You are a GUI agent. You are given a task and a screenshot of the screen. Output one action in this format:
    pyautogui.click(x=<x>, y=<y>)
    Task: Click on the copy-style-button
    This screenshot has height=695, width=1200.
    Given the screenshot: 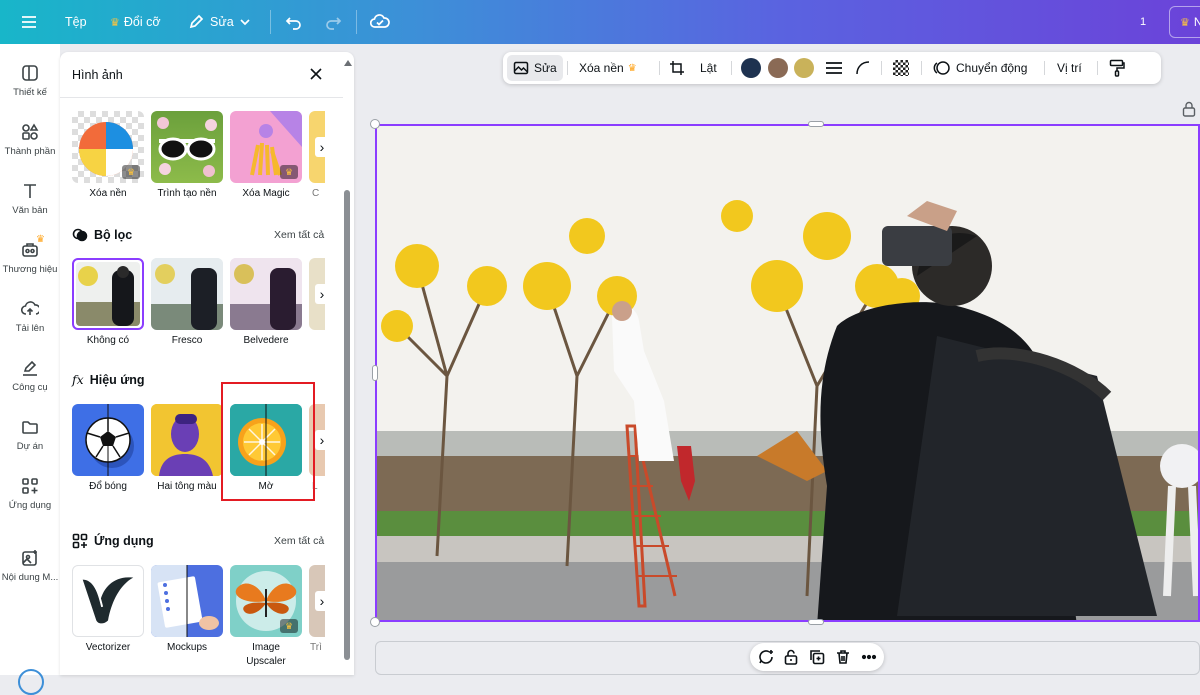 What is the action you would take?
    pyautogui.click(x=1117, y=68)
    